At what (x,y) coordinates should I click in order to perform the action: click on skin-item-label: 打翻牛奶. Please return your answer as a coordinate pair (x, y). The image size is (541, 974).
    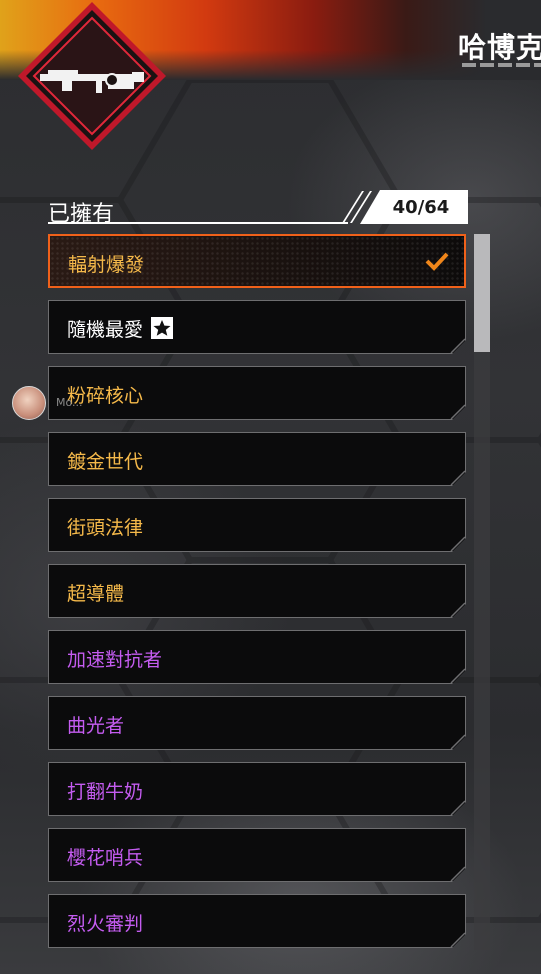
    Looking at the image, I should click on (105, 792).